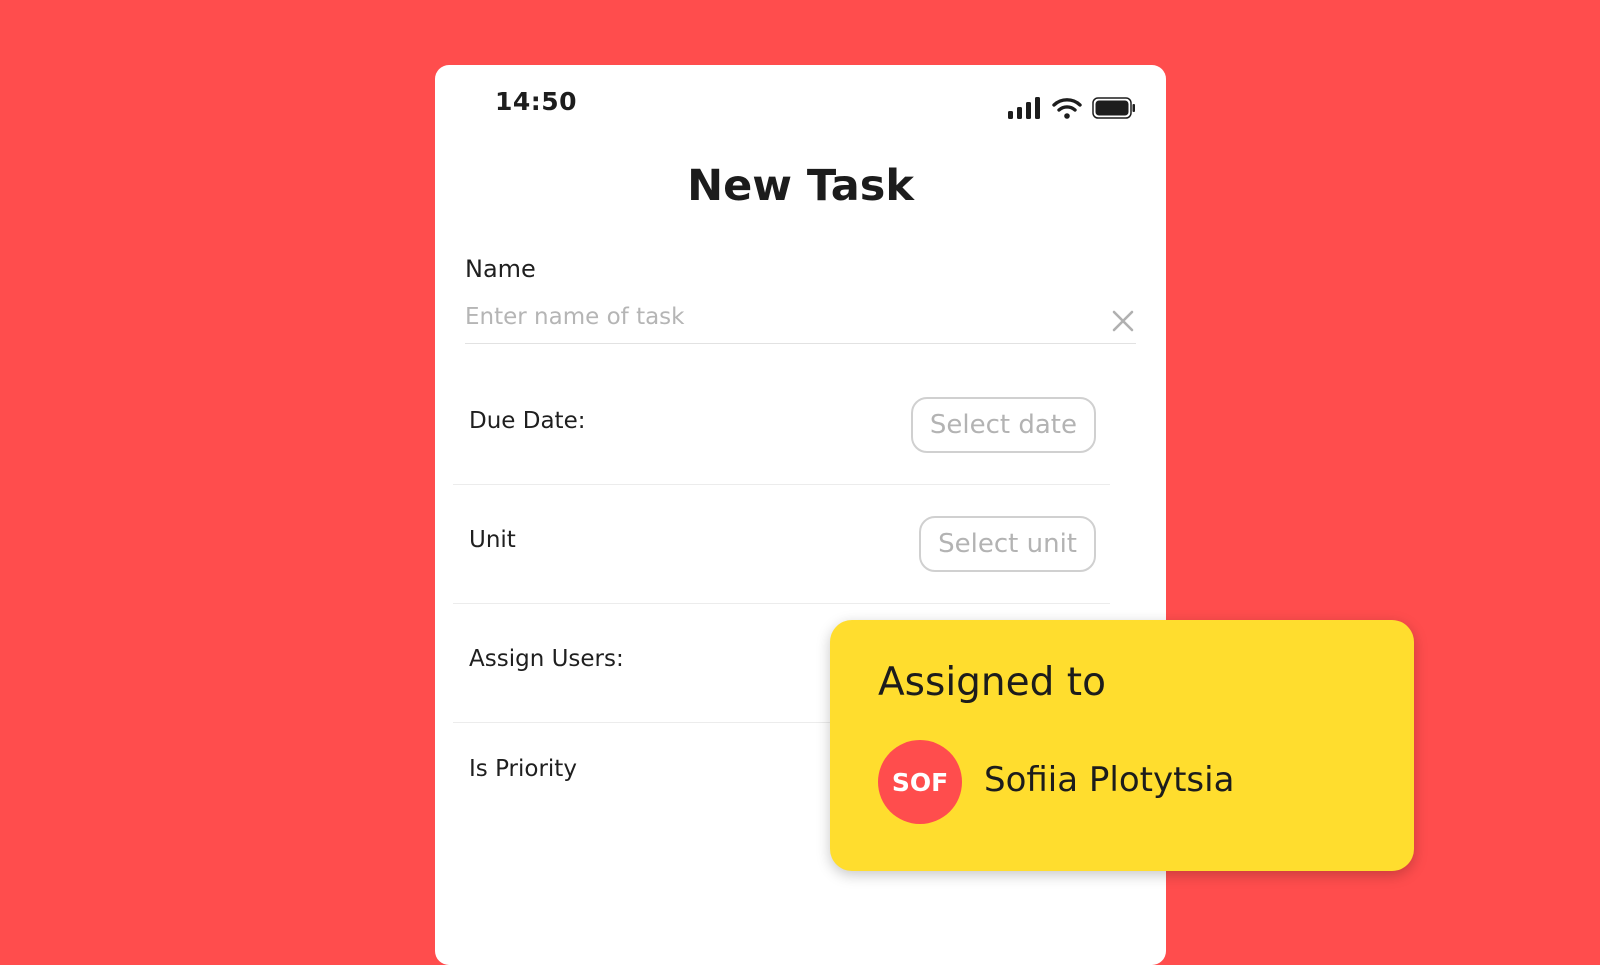  Describe the element at coordinates (1113, 108) in the screenshot. I see `battery-icon` at that location.